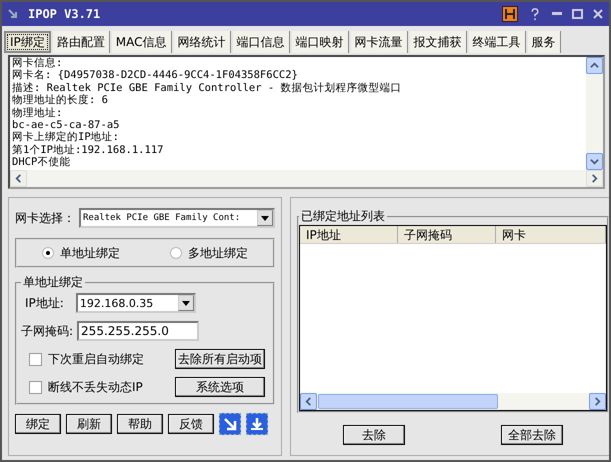 The height and width of the screenshot is (462, 611). I want to click on ip-dropdown: 192.168.0.35, so click(136, 303).